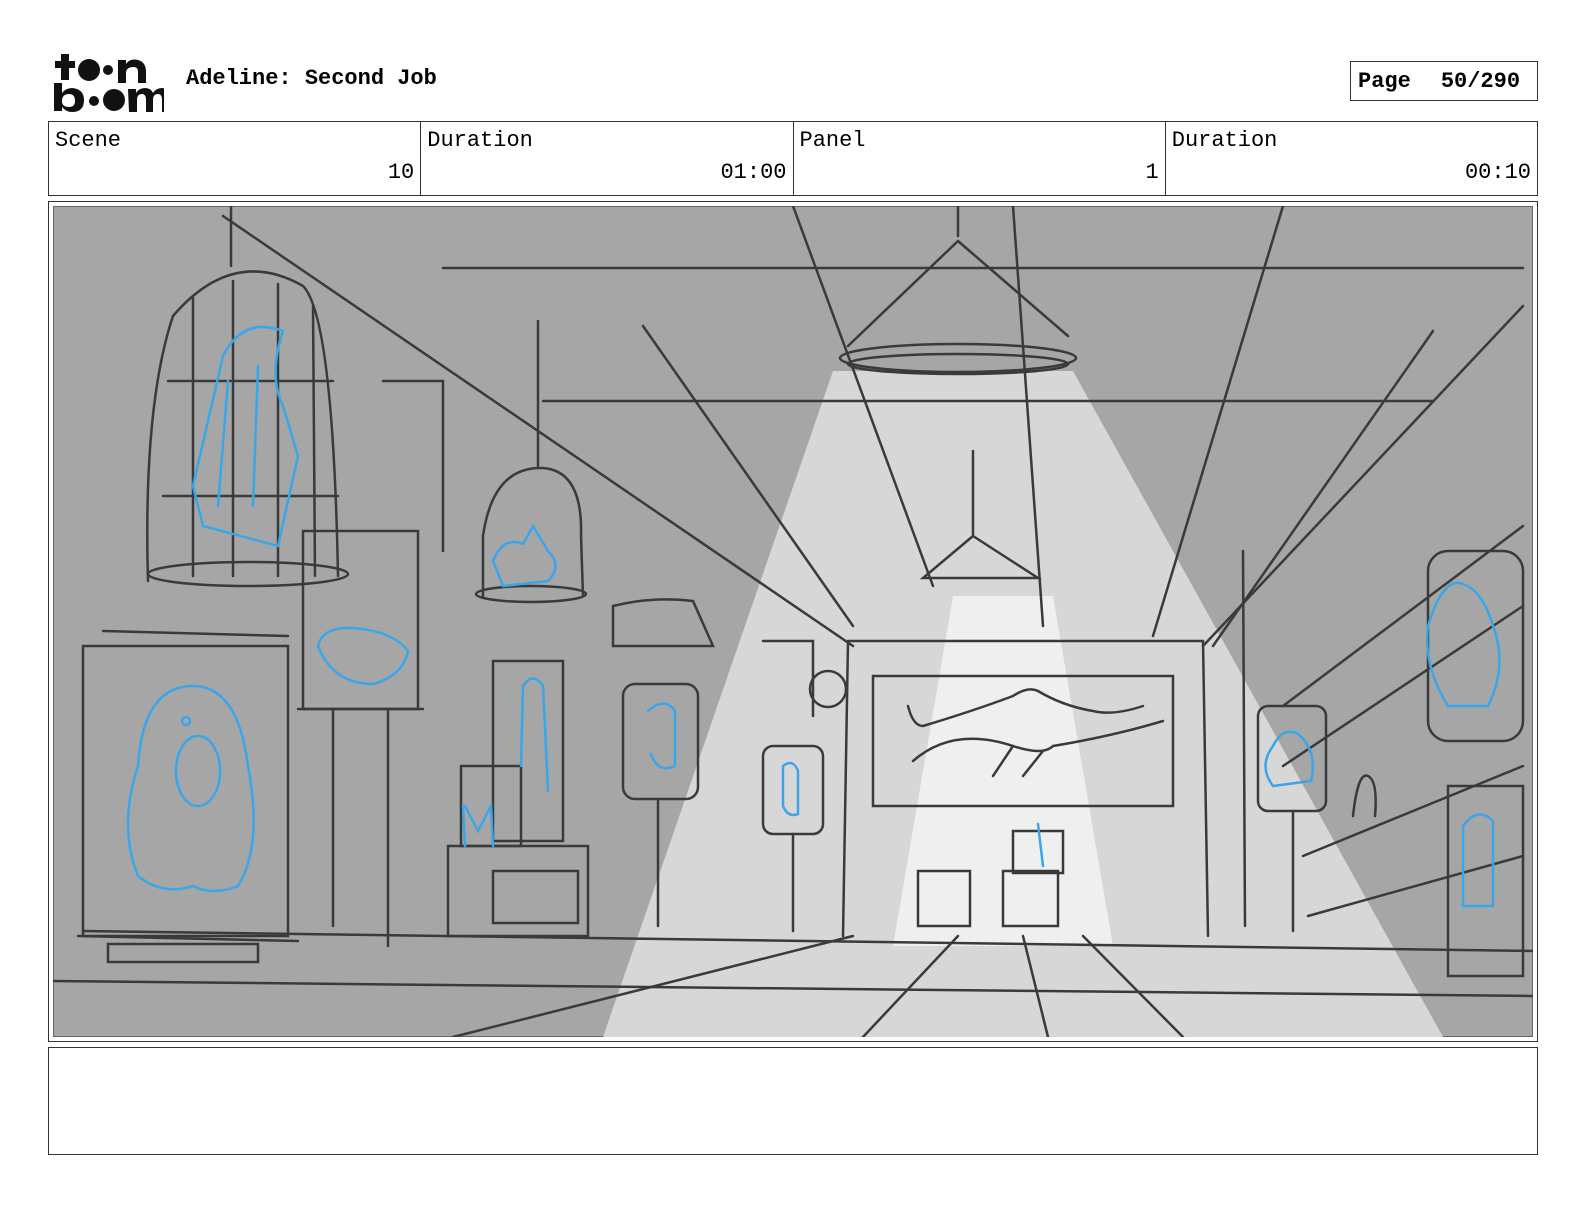 This screenshot has height=1224, width=1584. What do you see at coordinates (1384, 81) in the screenshot?
I see `page-label: Page` at bounding box center [1384, 81].